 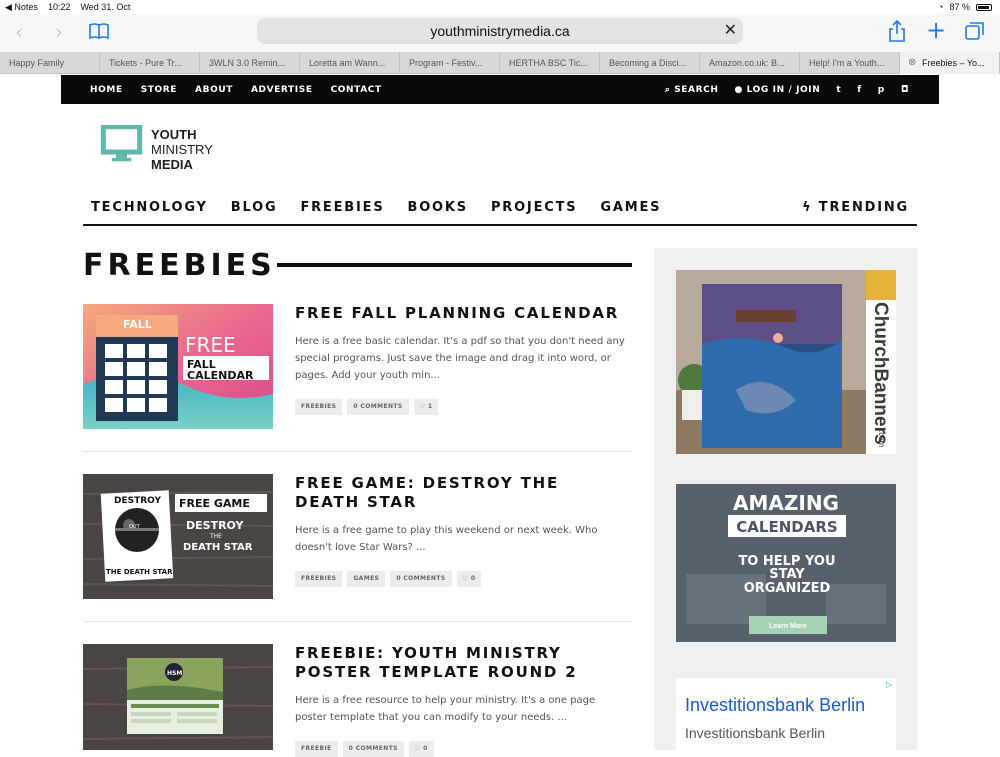 What do you see at coordinates (975, 31) in the screenshot?
I see `tabs-overview-icon` at bounding box center [975, 31].